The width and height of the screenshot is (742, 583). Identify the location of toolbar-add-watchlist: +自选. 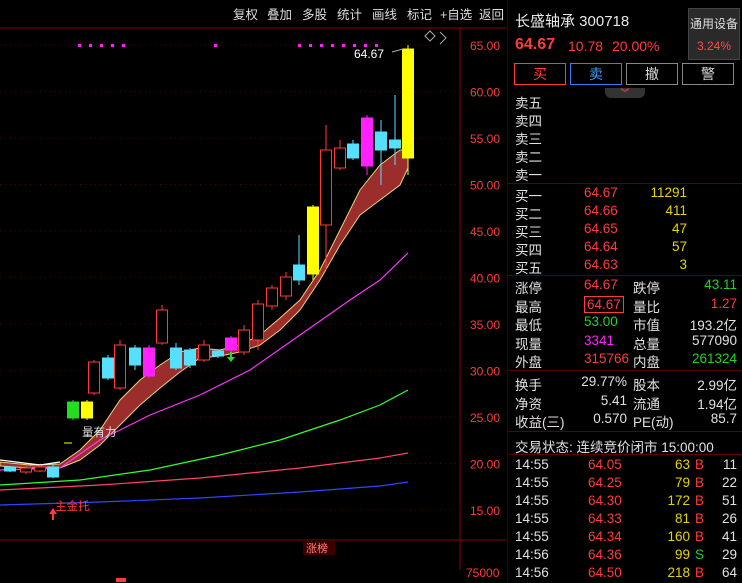
(456, 15).